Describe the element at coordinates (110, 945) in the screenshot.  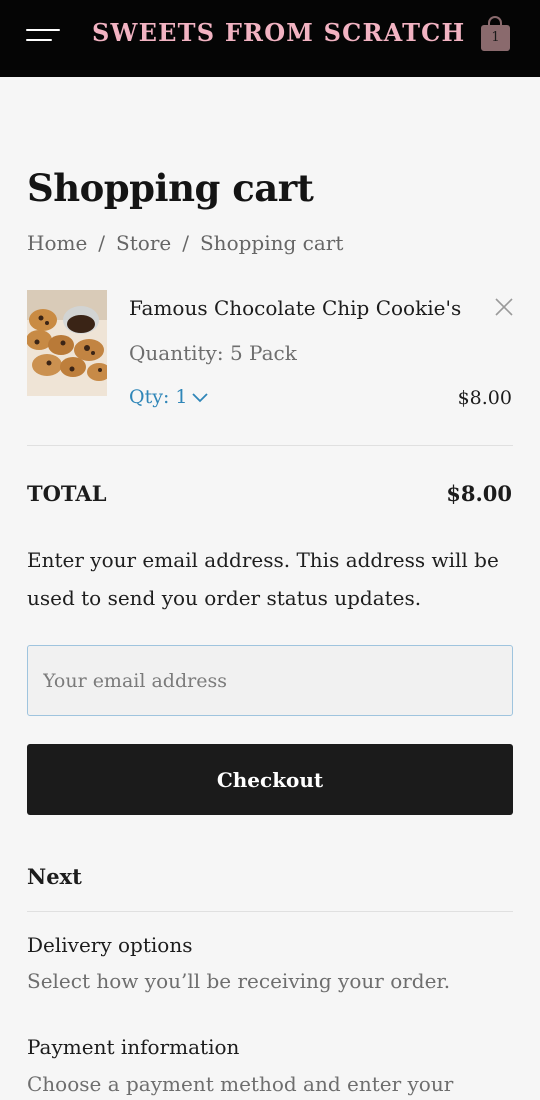
I see `step-title-delivery: Delivery options` at that location.